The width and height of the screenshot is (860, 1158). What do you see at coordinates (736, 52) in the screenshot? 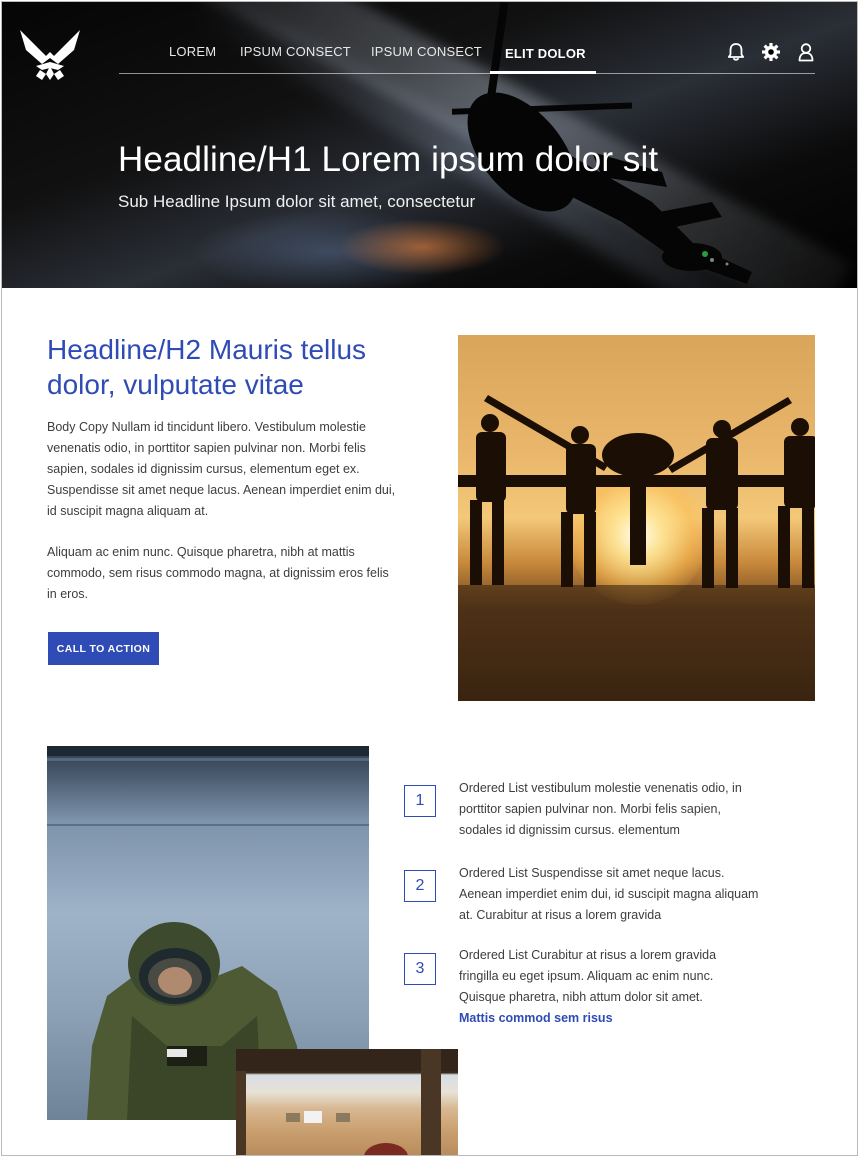
I see `bell-icon` at bounding box center [736, 52].